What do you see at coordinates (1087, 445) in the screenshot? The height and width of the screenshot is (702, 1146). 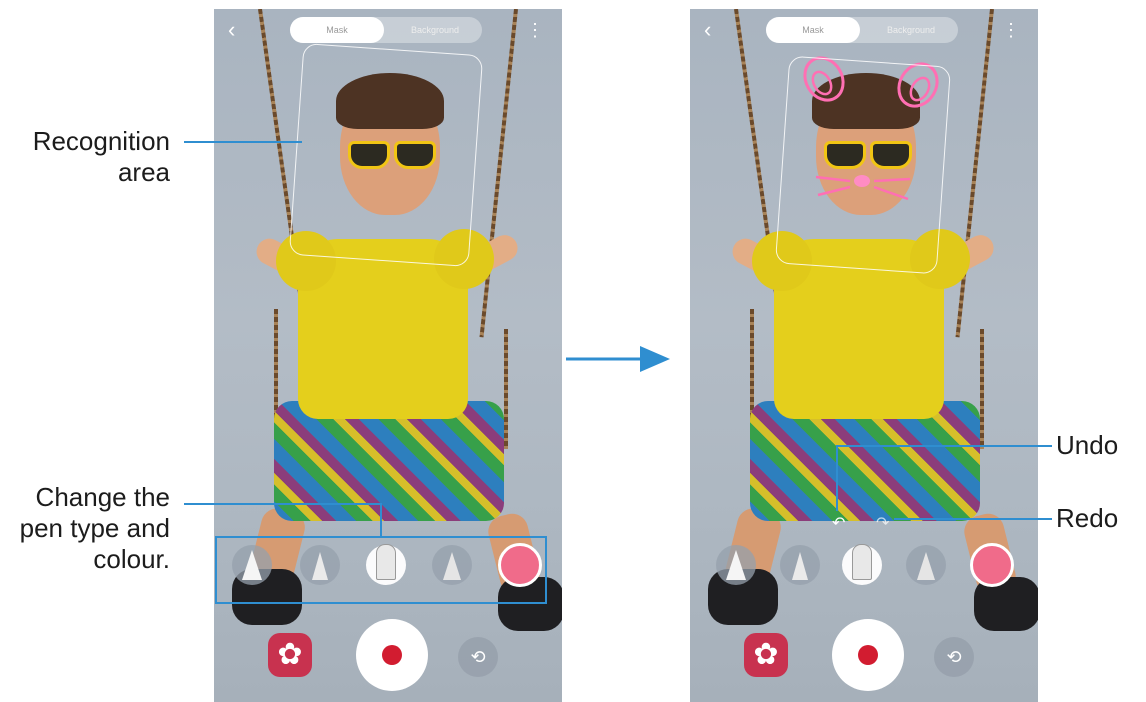 I see `undo-label: Undo` at bounding box center [1087, 445].